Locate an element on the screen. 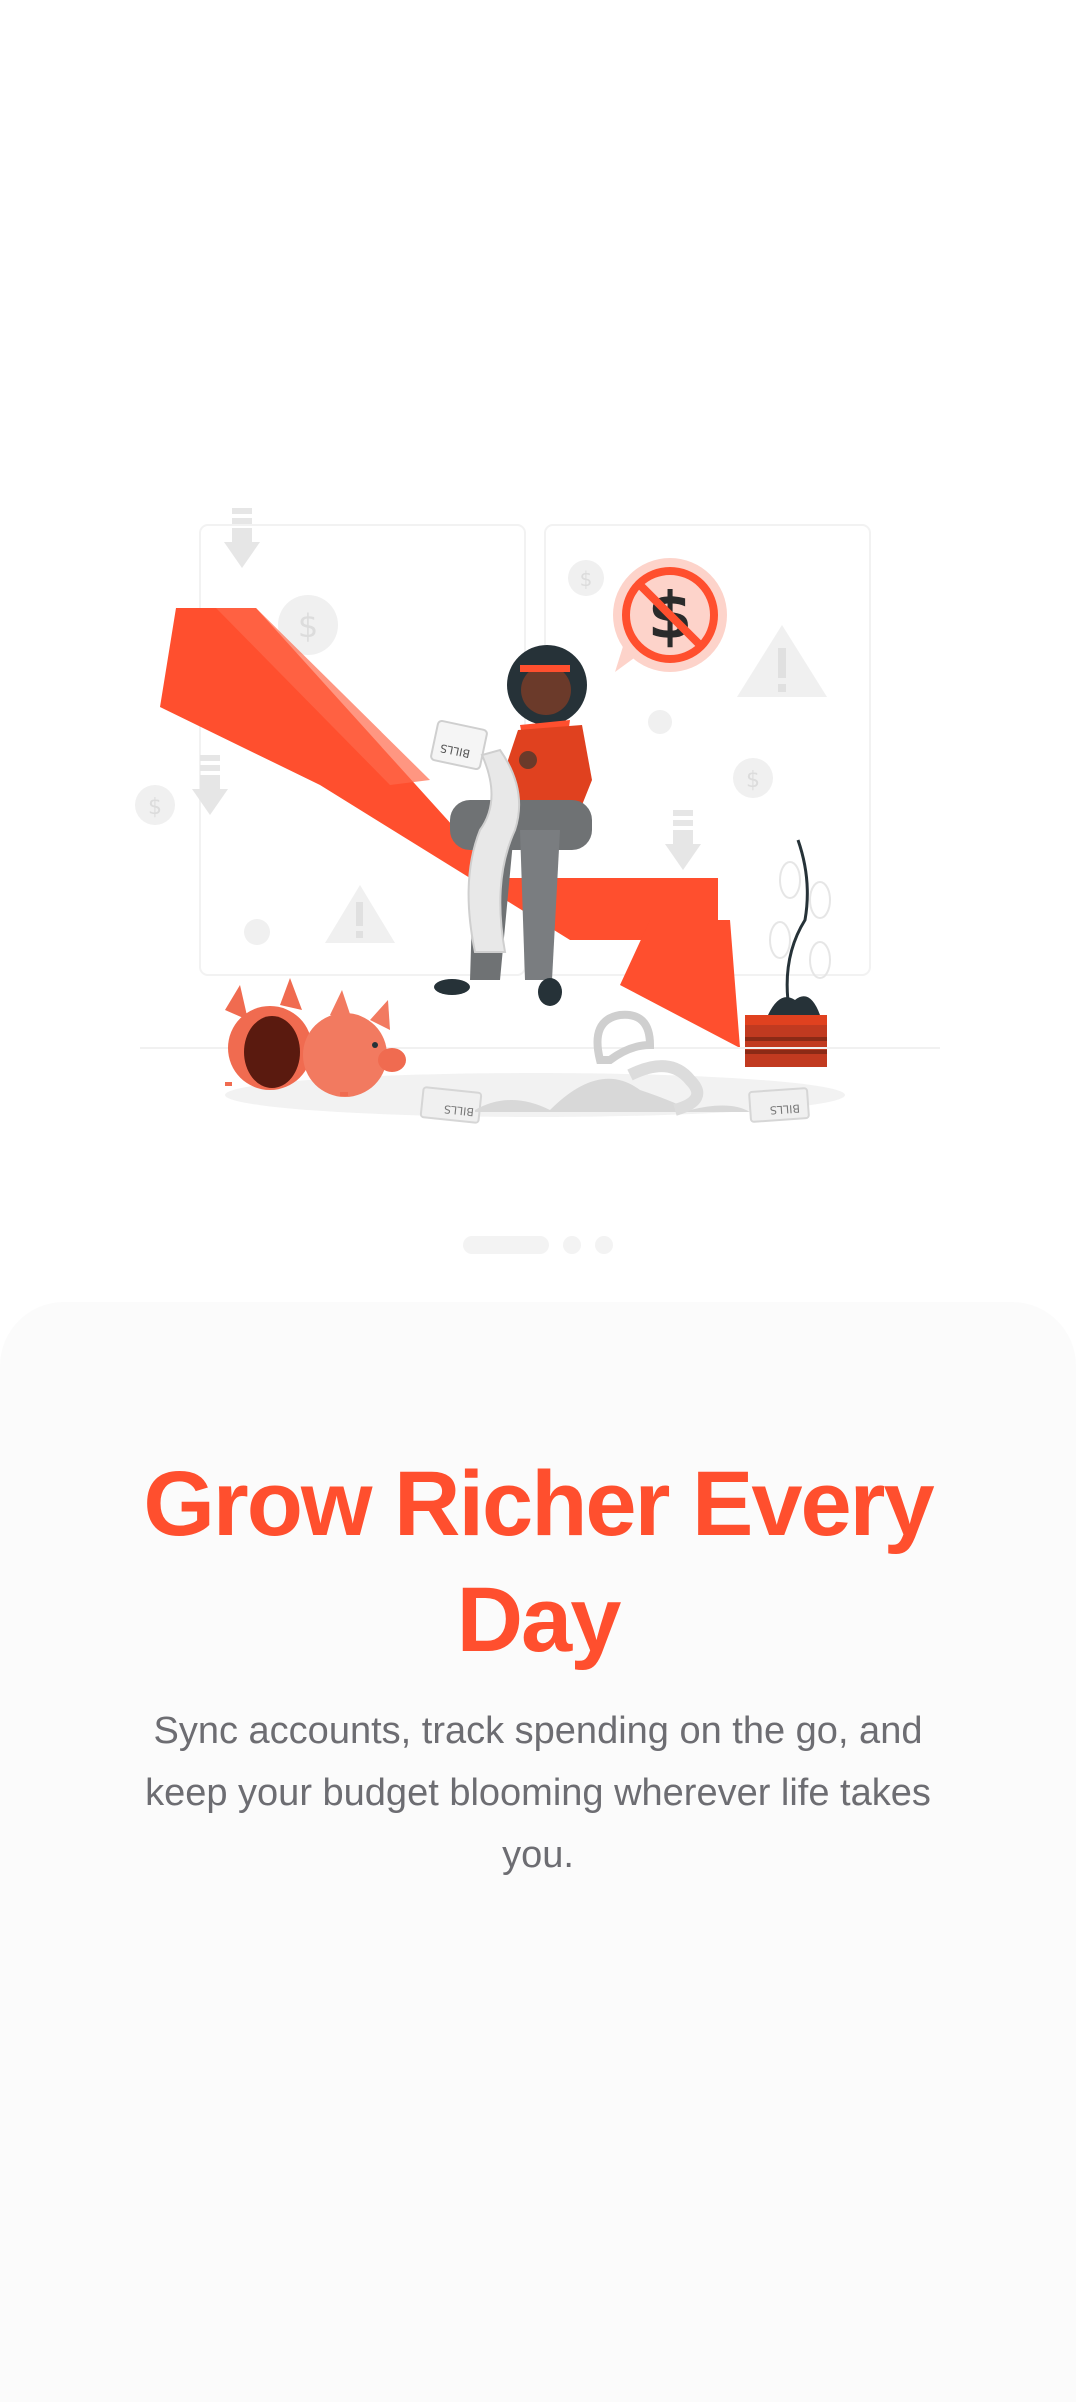 The width and height of the screenshot is (1076, 2402). bill-scroll-pile is located at coordinates (624, 1037).